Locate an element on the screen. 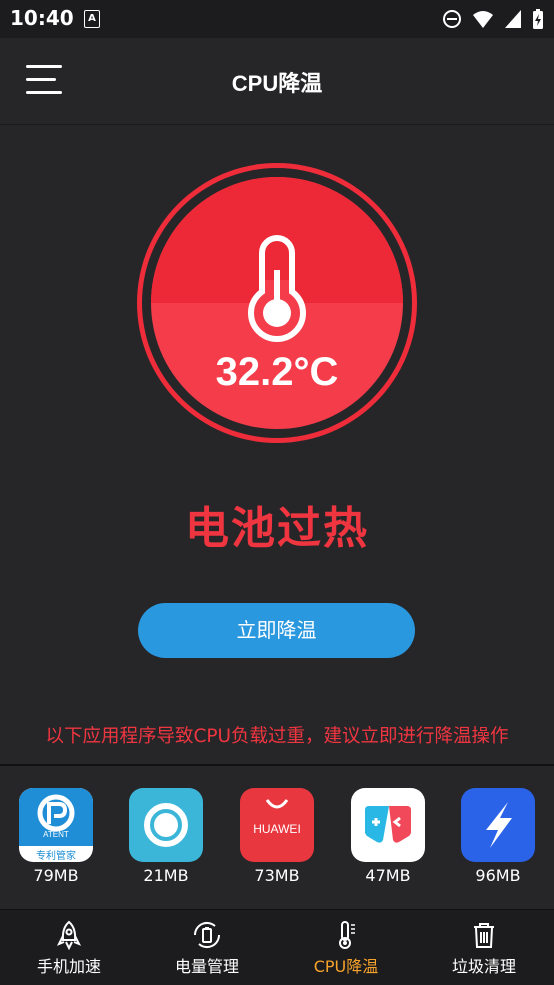  app-icon-caption: ATENT is located at coordinates (56, 834).